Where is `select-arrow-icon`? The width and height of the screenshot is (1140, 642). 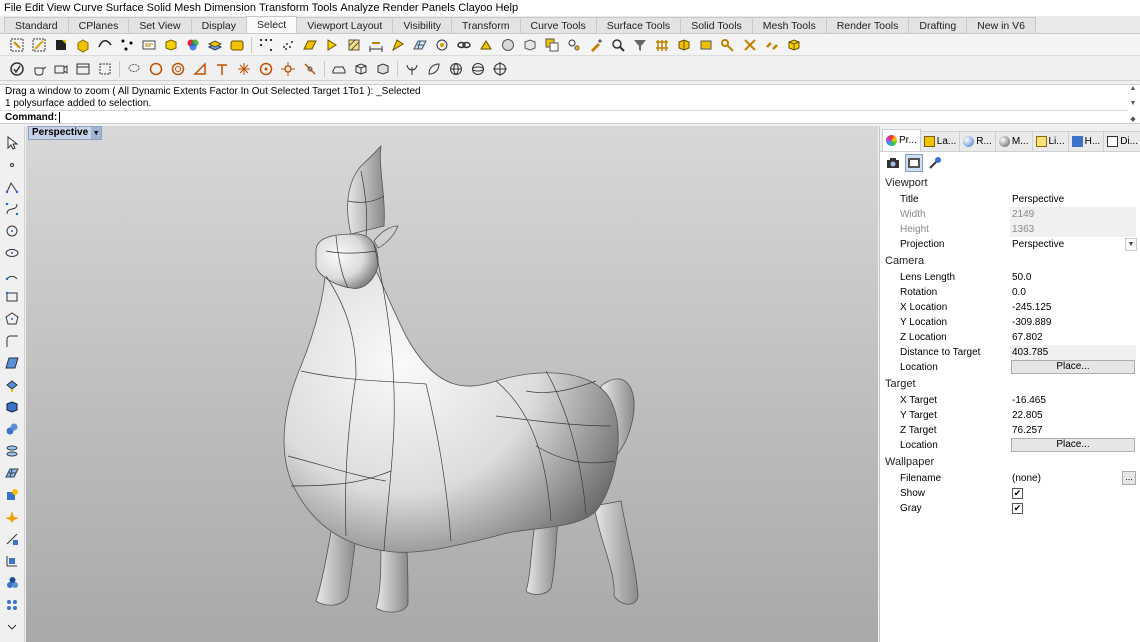
select-arrow-icon is located at coordinates (12, 143).